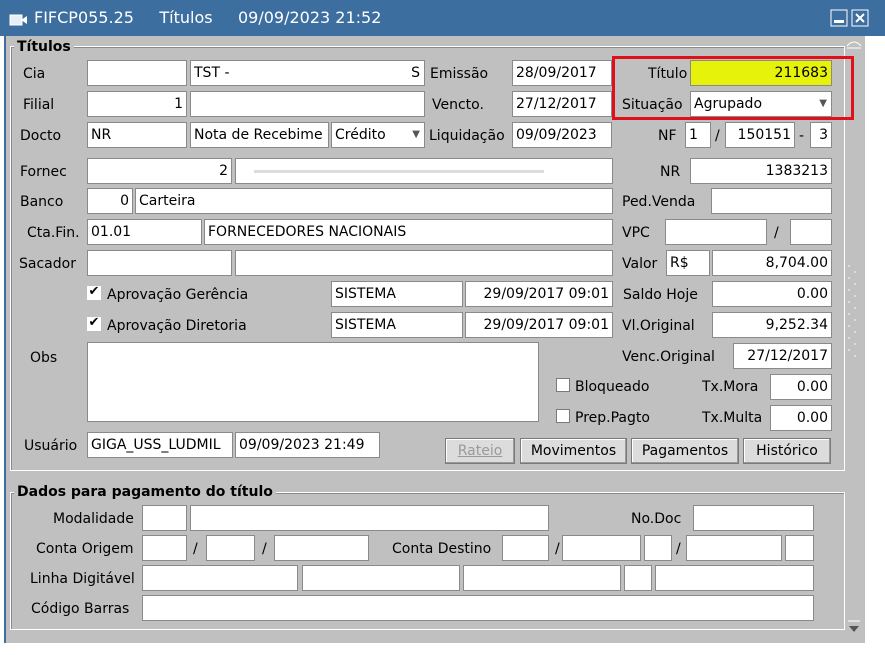 This screenshot has height=655, width=885. I want to click on liquidacao-field: 09/09/2023, so click(562, 135).